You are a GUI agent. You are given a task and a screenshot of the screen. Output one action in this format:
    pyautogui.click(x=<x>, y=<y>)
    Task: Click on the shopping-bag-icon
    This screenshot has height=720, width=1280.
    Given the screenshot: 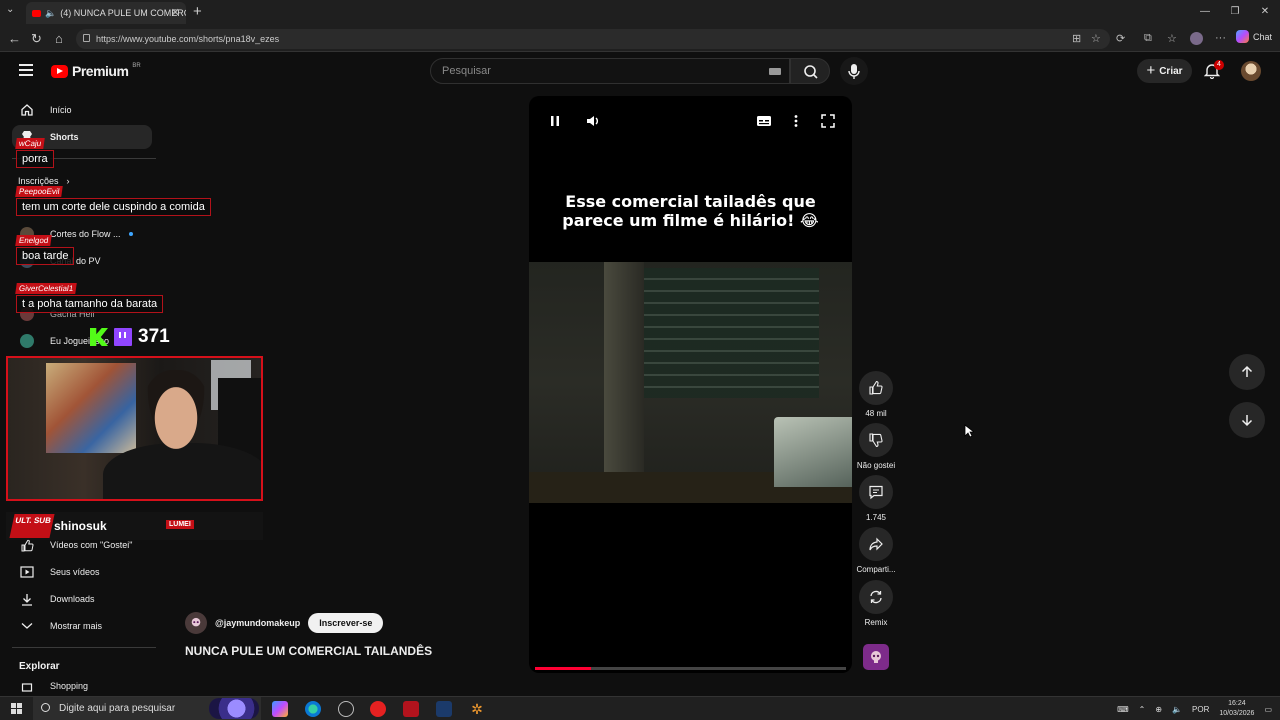 What is the action you would take?
    pyautogui.click(x=27, y=687)
    